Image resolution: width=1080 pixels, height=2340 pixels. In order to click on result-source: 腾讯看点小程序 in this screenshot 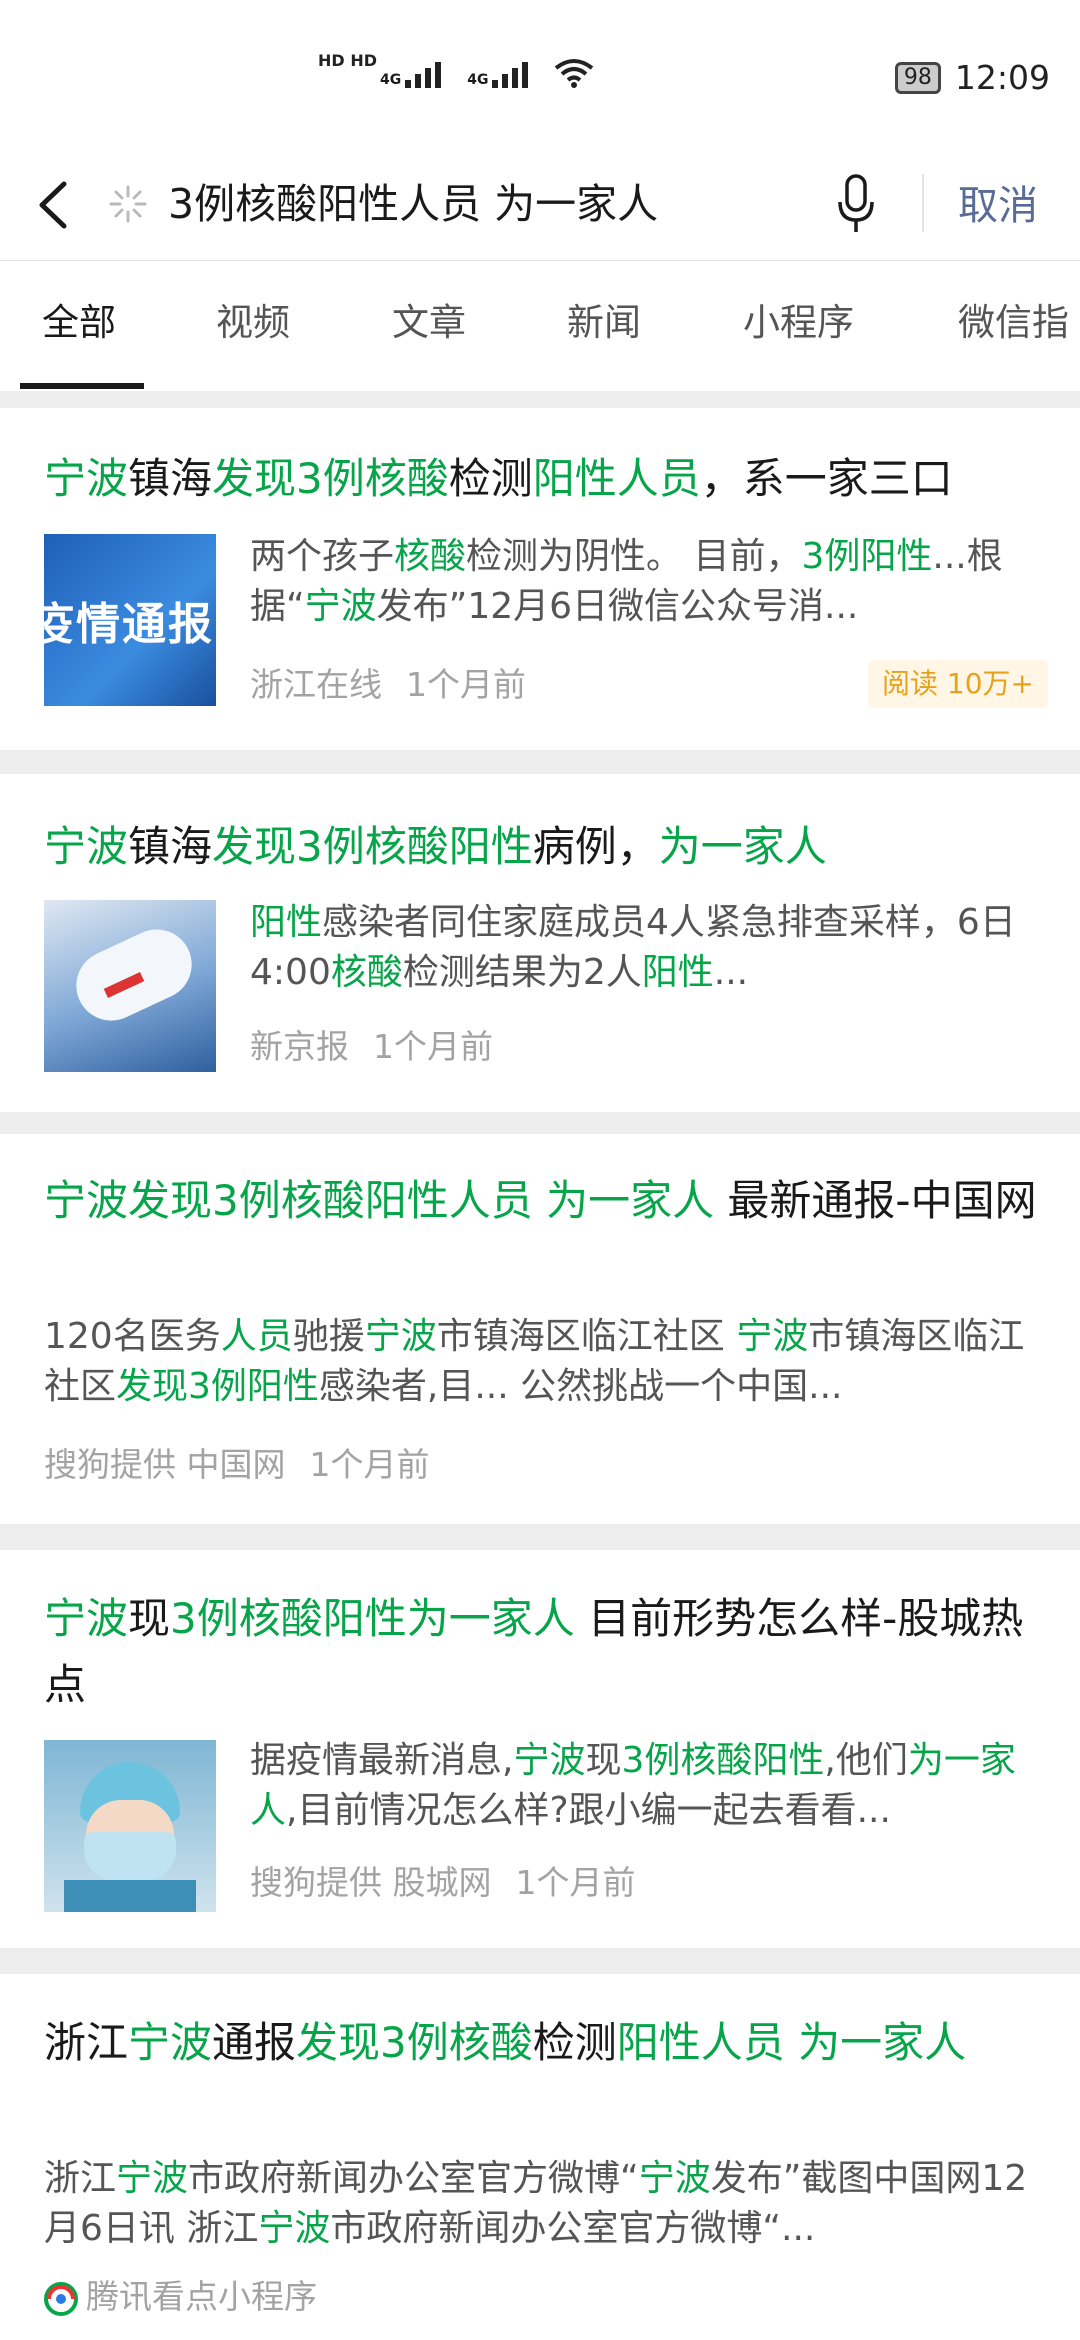, I will do `click(201, 2296)`.